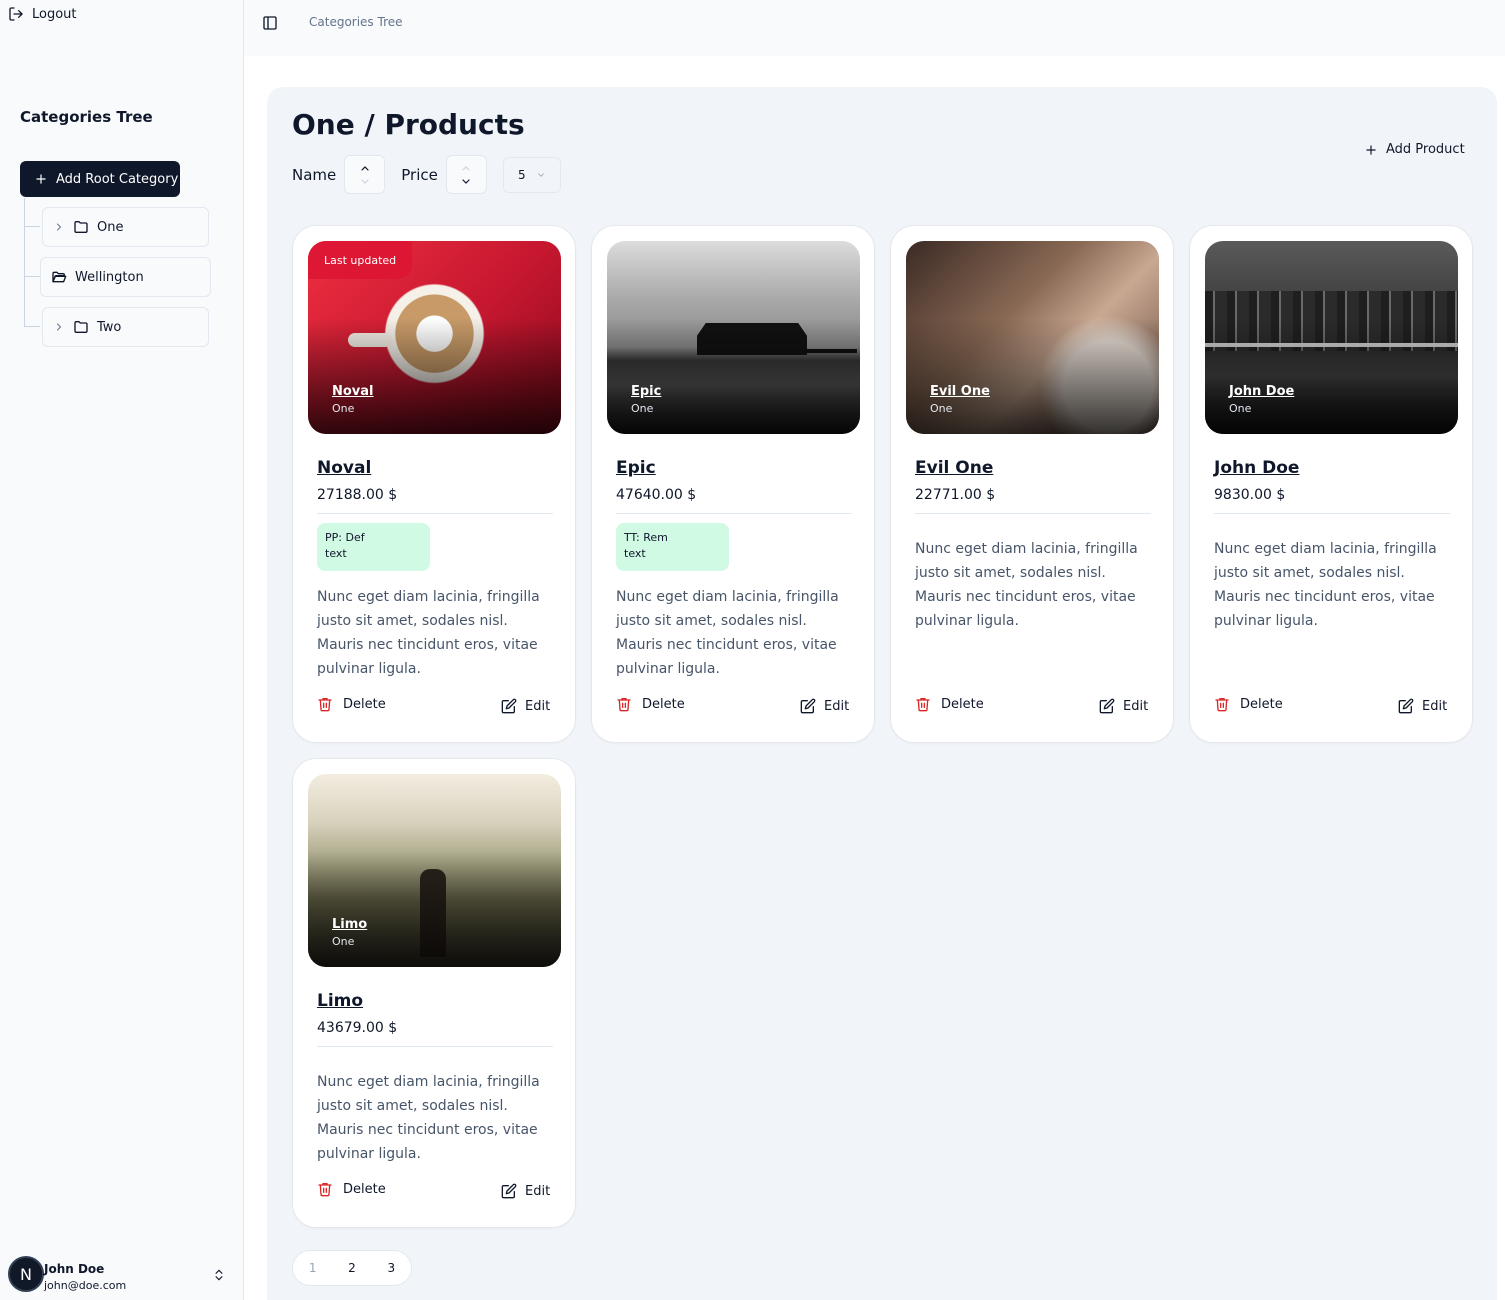 The height and width of the screenshot is (1300, 1505). I want to click on logout-button: Logout, so click(42, 14).